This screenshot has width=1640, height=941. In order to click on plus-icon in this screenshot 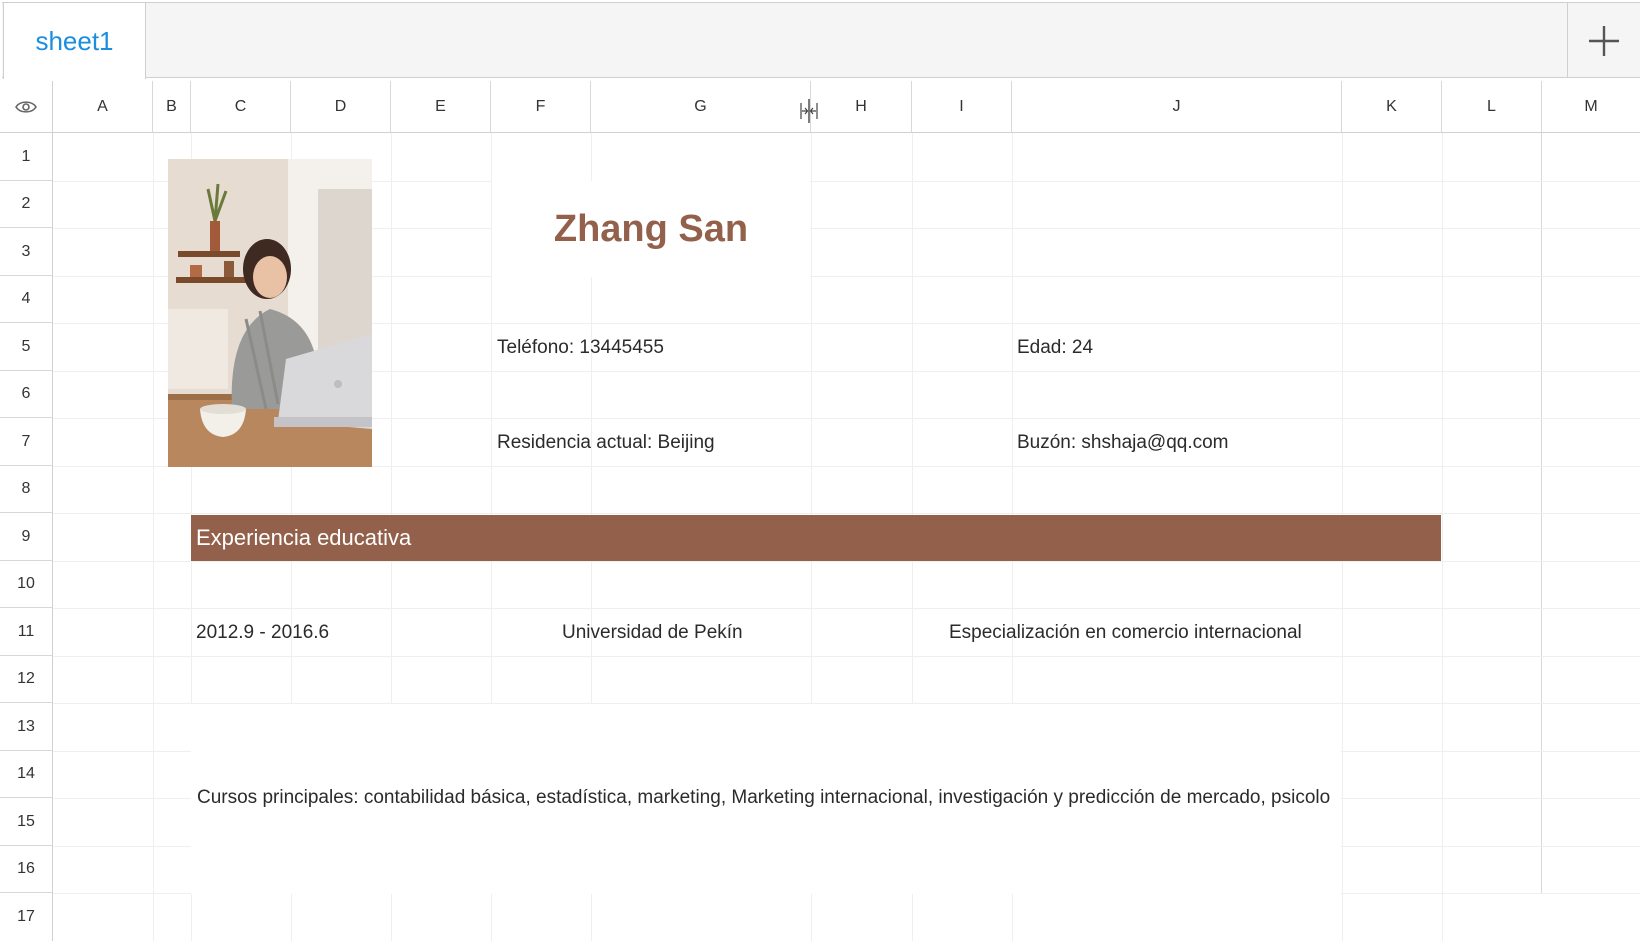, I will do `click(1604, 40)`.